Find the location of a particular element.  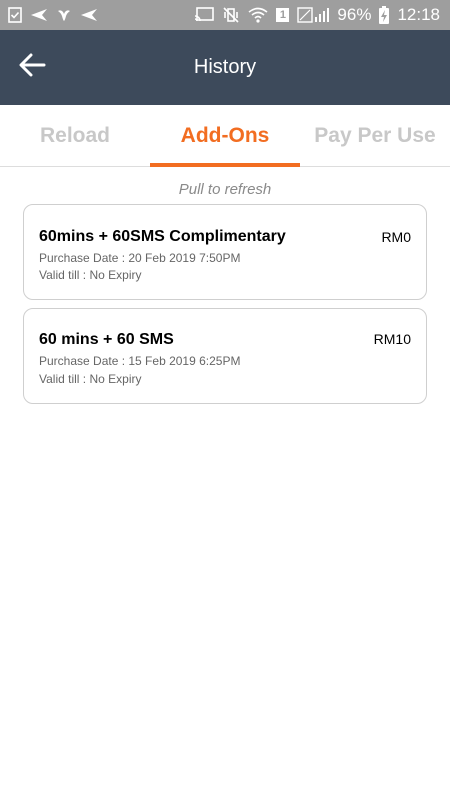

status-bar: 1 96% 12:18 is located at coordinates (225, 15).